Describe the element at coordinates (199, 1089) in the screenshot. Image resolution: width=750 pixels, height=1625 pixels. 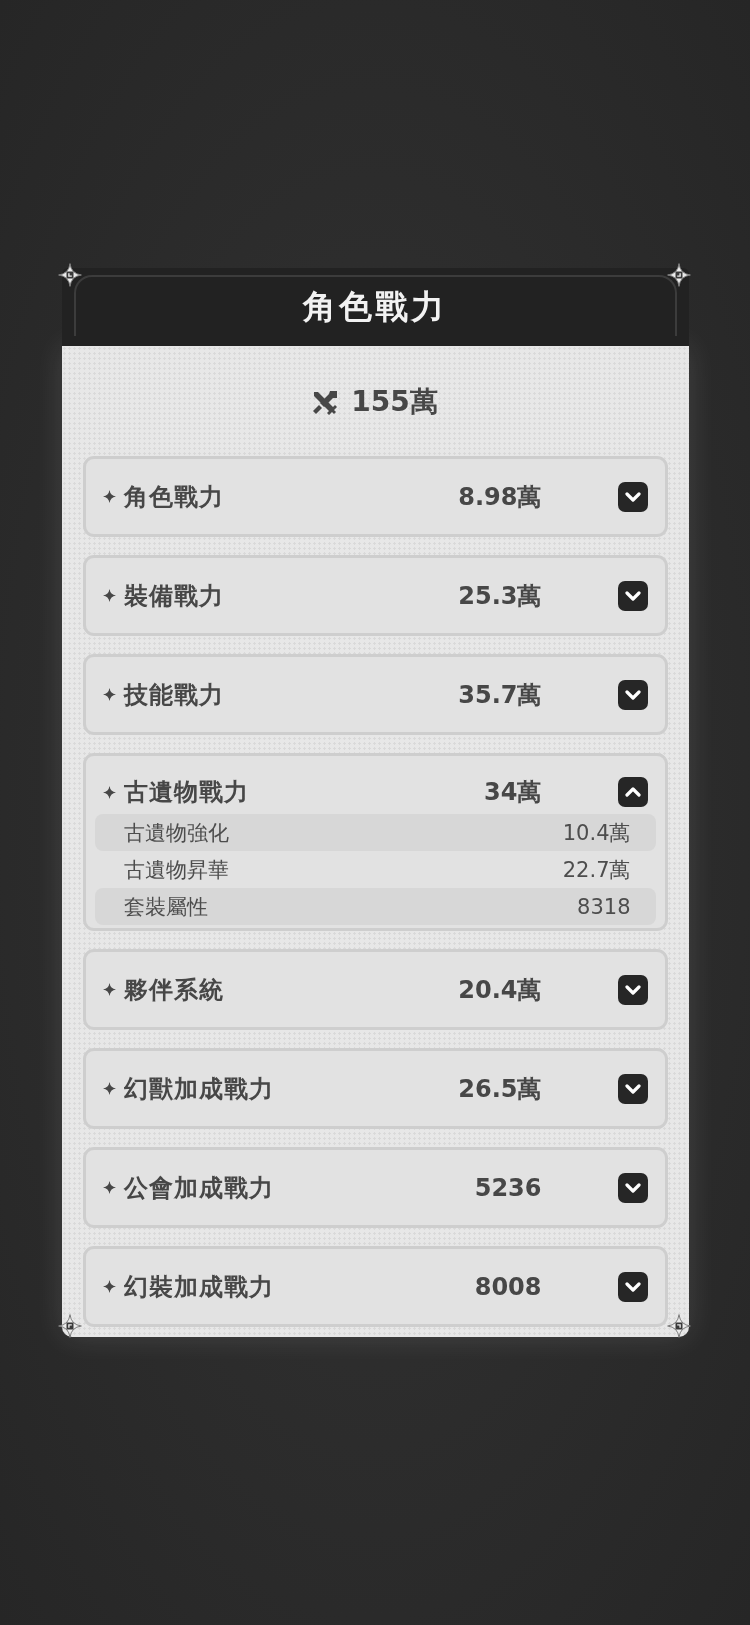
I see `category-label: 幻獸加成戰力` at that location.